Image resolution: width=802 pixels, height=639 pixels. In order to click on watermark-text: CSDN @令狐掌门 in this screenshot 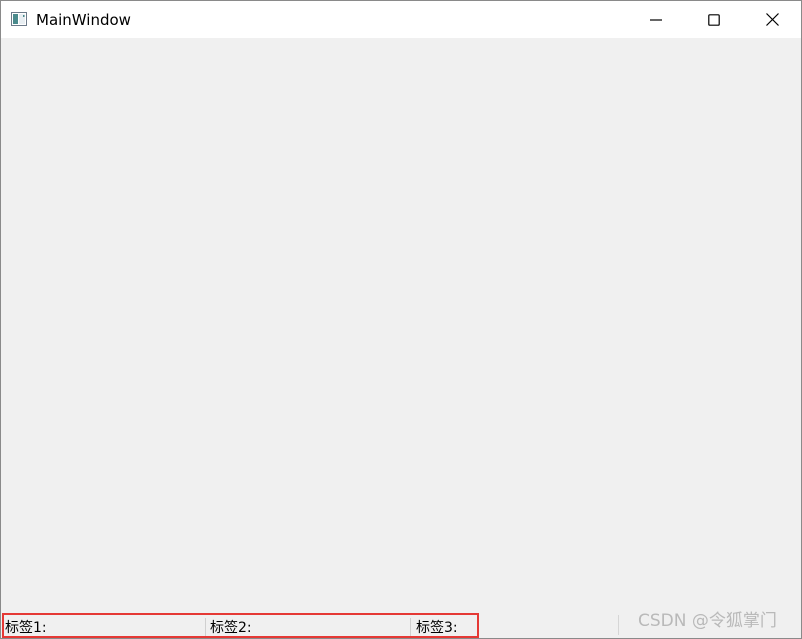, I will do `click(707, 621)`.